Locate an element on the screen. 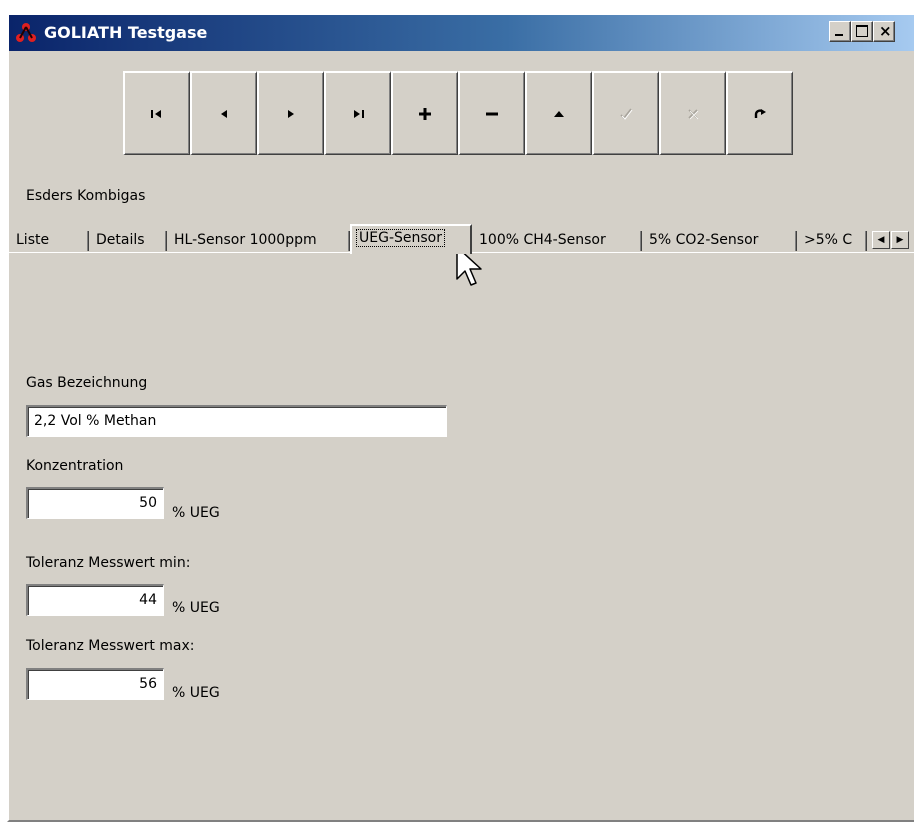 The width and height of the screenshot is (914, 822). insert-button is located at coordinates (424, 113).